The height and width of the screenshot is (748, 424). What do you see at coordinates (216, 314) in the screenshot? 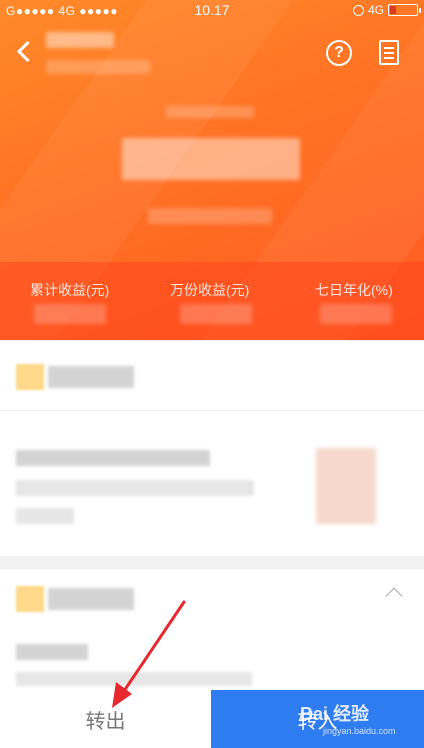
I see `per10k-value-blurred` at bounding box center [216, 314].